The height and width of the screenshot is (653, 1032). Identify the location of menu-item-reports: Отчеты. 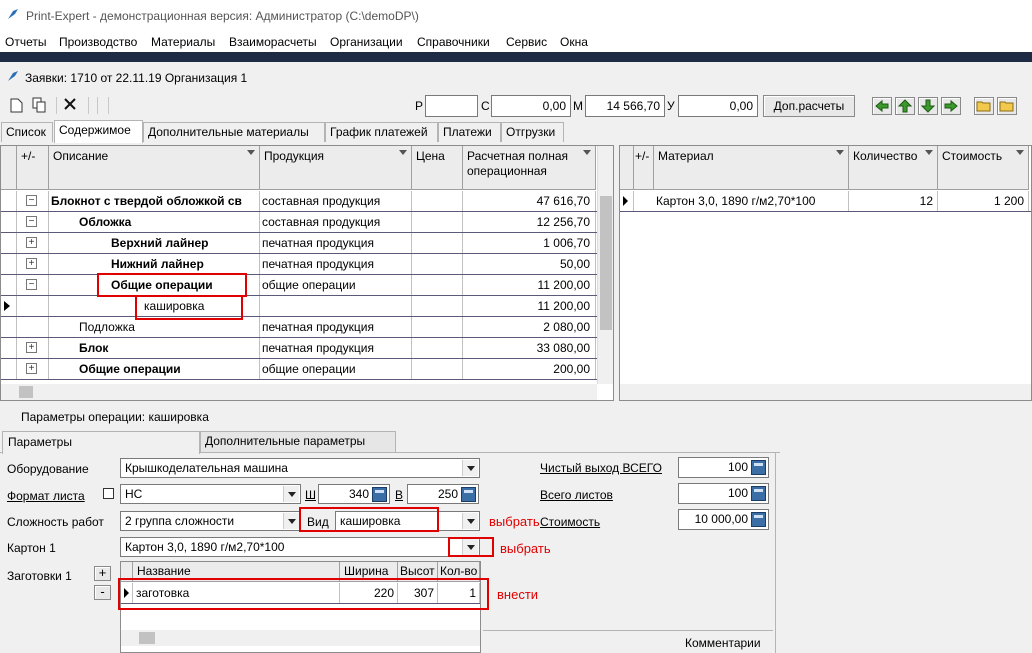
(25, 42).